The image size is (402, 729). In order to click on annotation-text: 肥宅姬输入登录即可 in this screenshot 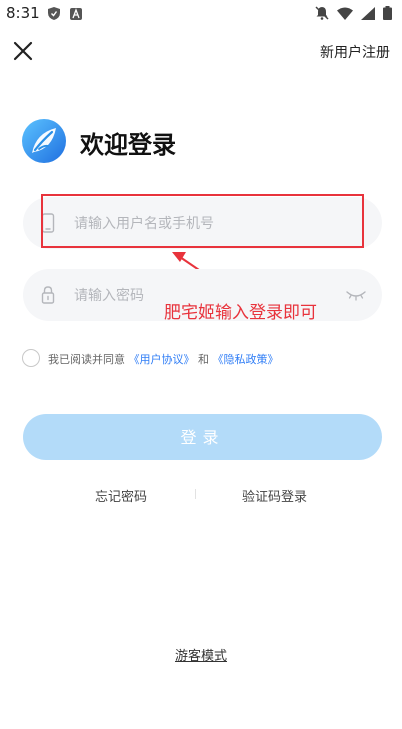, I will do `click(240, 313)`.